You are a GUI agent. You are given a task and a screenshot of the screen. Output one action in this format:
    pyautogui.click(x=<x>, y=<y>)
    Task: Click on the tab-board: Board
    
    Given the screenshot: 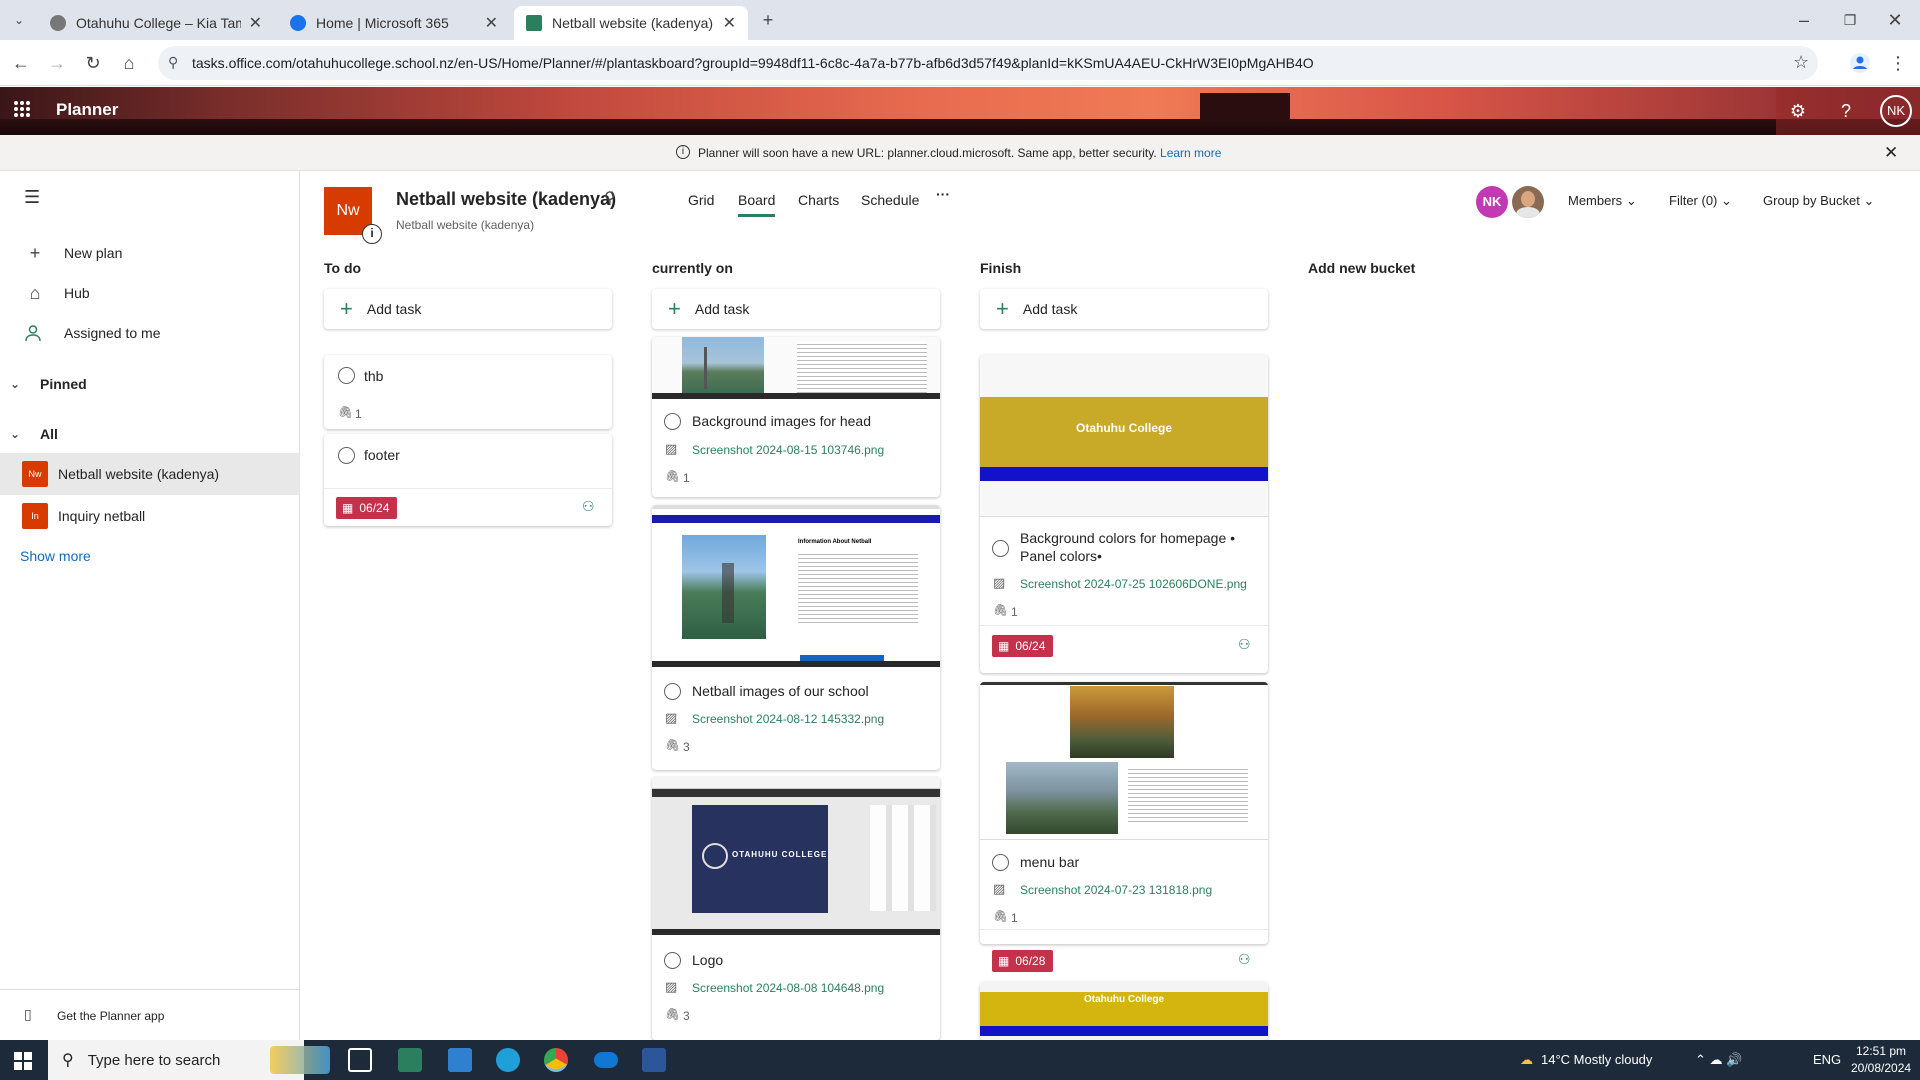 What is the action you would take?
    pyautogui.click(x=757, y=204)
    